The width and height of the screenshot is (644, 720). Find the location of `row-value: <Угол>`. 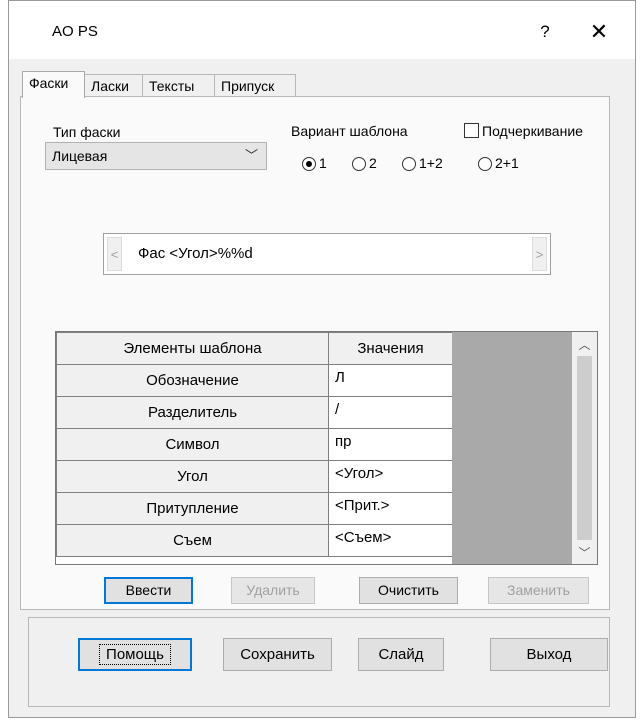

row-value: <Угол> is located at coordinates (390, 476).